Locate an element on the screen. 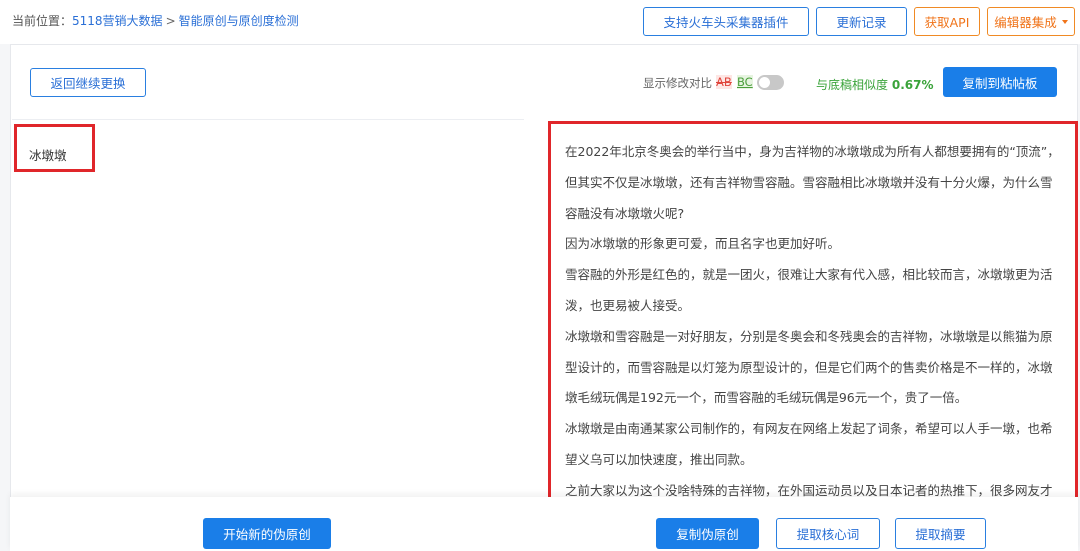 The height and width of the screenshot is (551, 1080). extract-summary-button: 提取摘要 is located at coordinates (940, 533).